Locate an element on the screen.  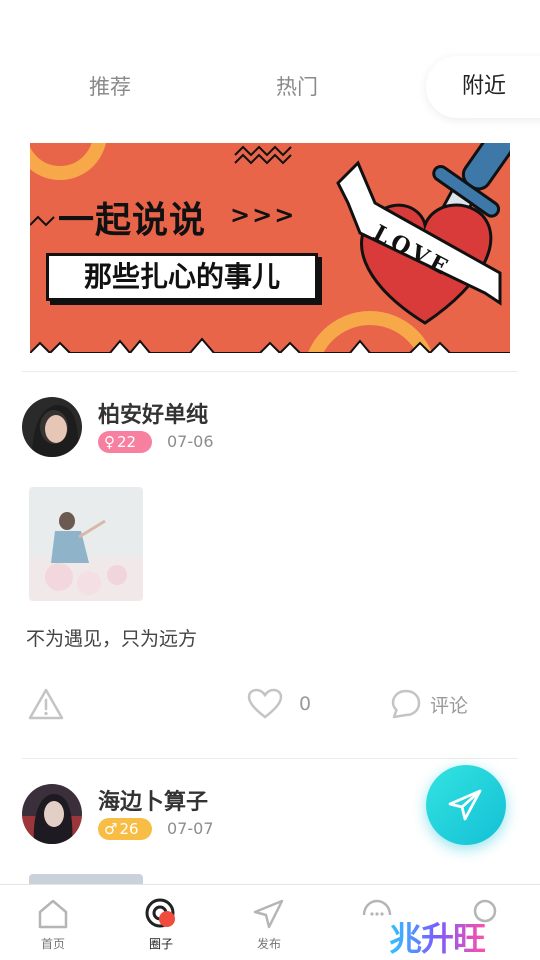
post-date: 07-06 is located at coordinates (190, 441).